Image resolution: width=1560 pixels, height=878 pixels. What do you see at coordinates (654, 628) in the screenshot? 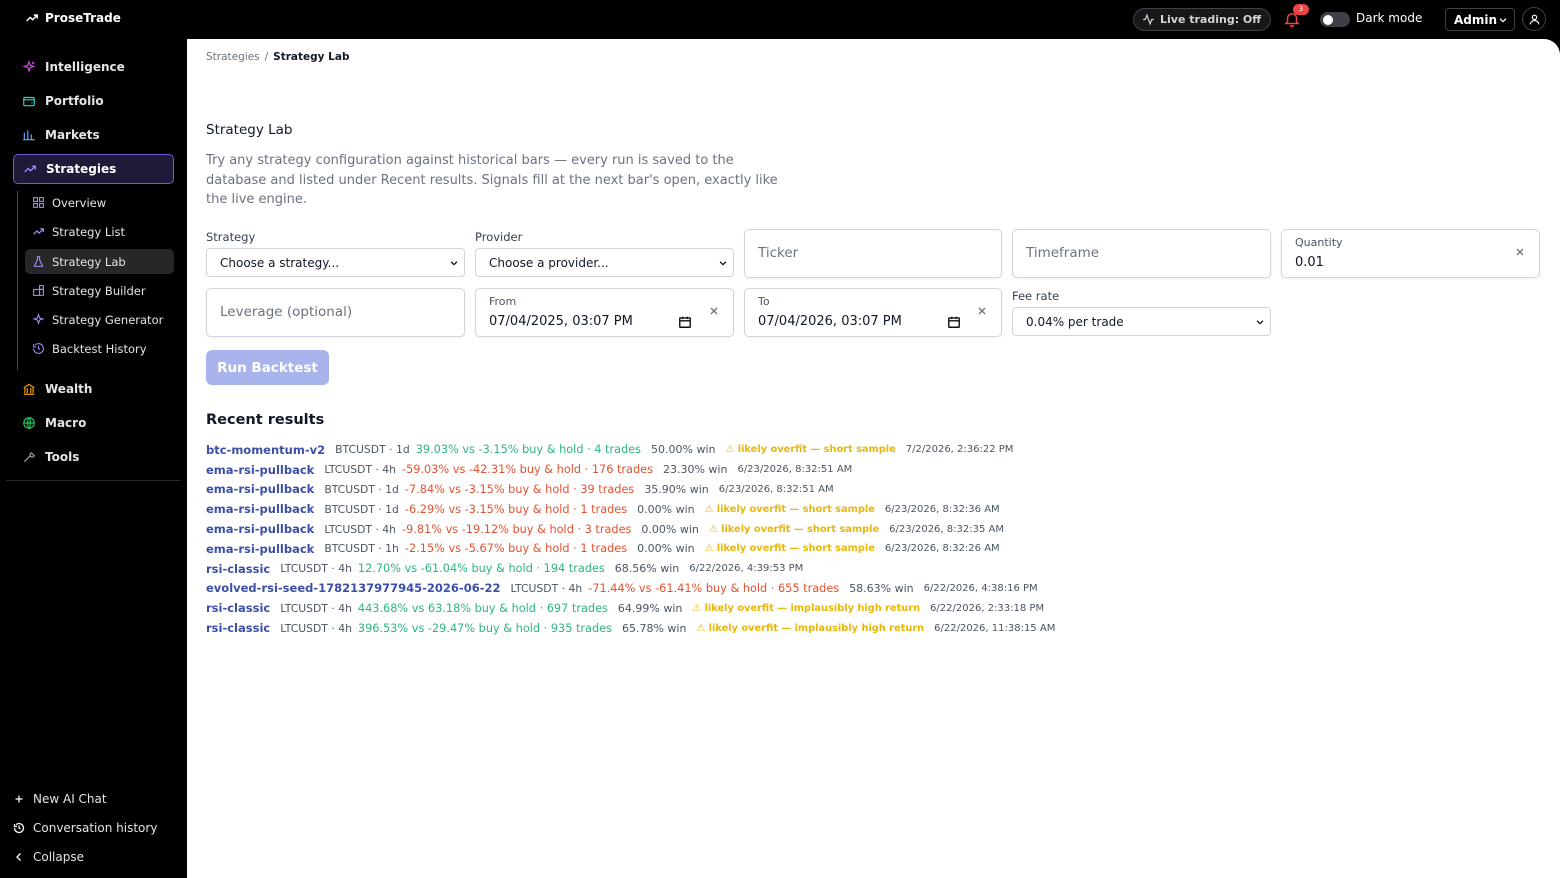
I see `result-win-rate: 65.78% win` at bounding box center [654, 628].